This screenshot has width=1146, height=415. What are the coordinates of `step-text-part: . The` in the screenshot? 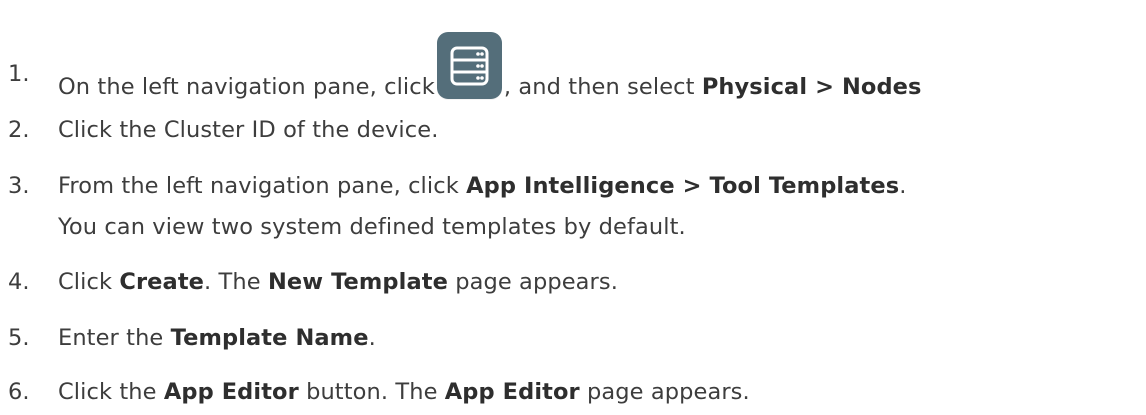 It's located at (236, 282).